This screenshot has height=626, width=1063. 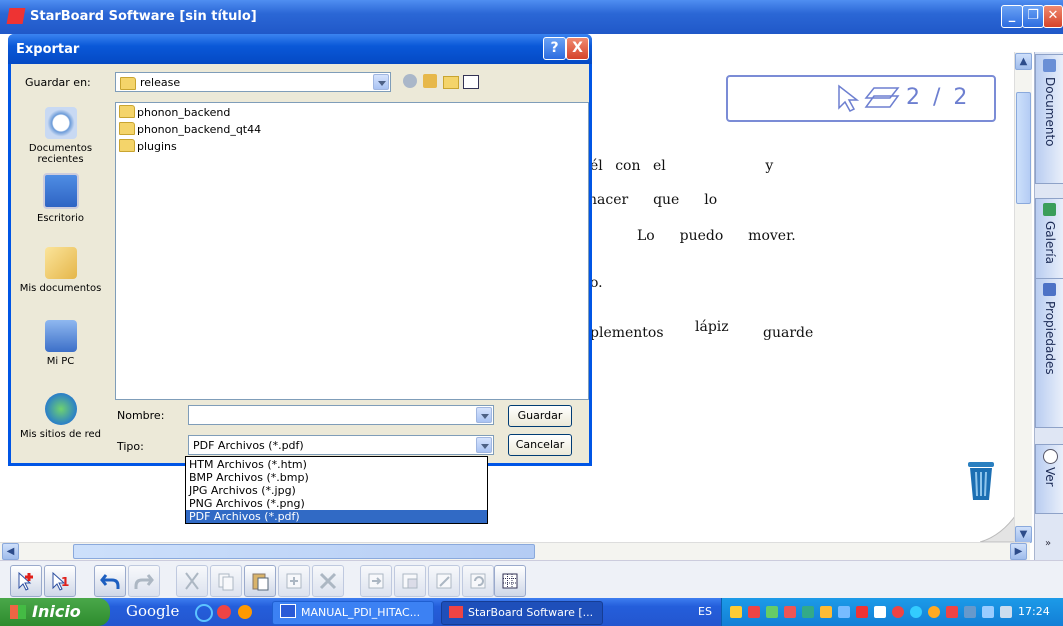 I want to click on firefox-icon, so click(x=245, y=612).